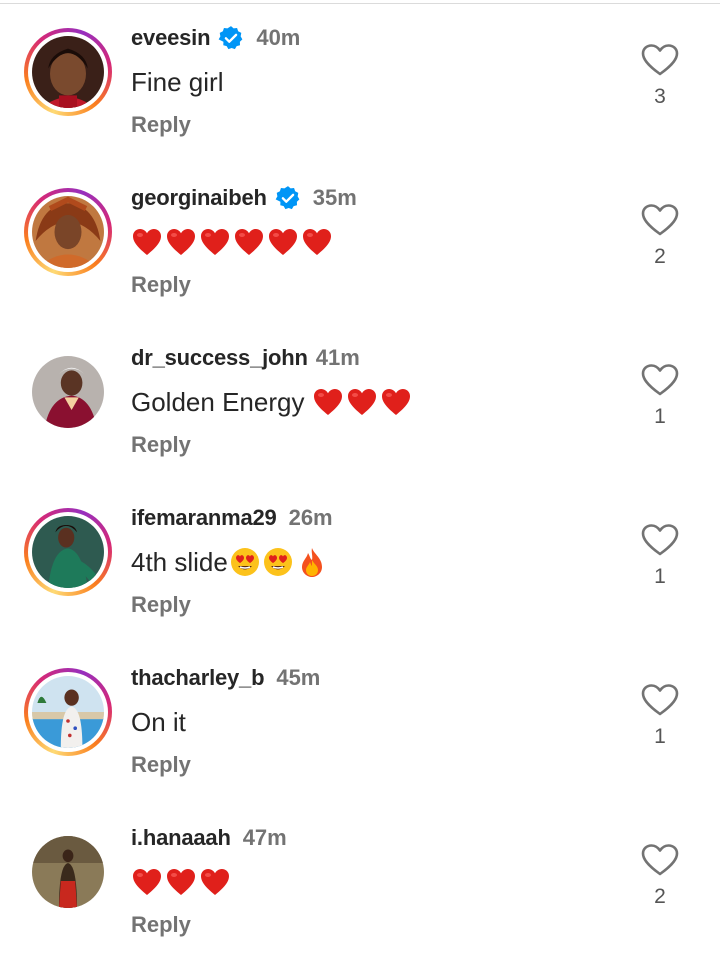  I want to click on timestamp: 41m, so click(337, 357).